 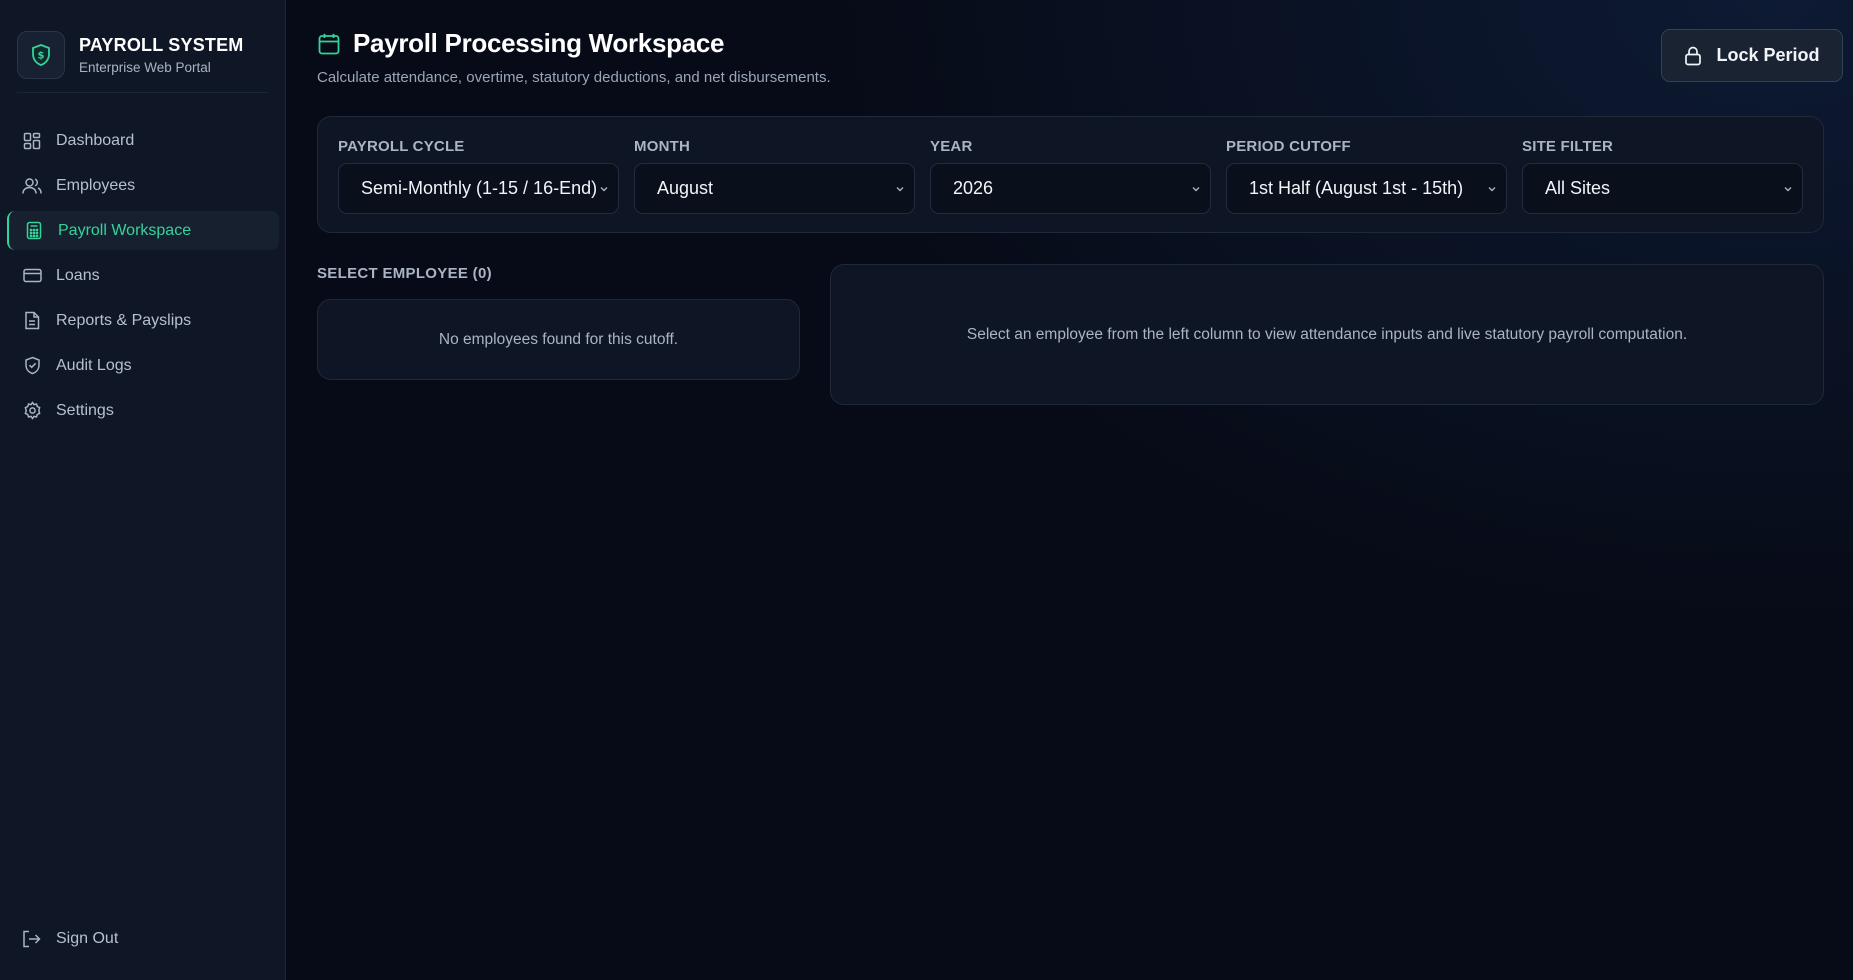 I want to click on lock-period-button: Lock Period, so click(x=1752, y=55).